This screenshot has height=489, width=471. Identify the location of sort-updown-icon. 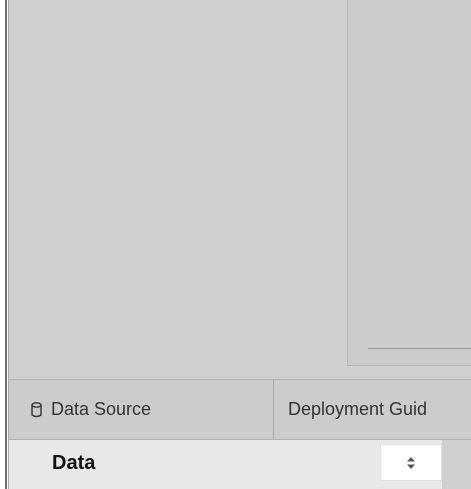
(411, 462).